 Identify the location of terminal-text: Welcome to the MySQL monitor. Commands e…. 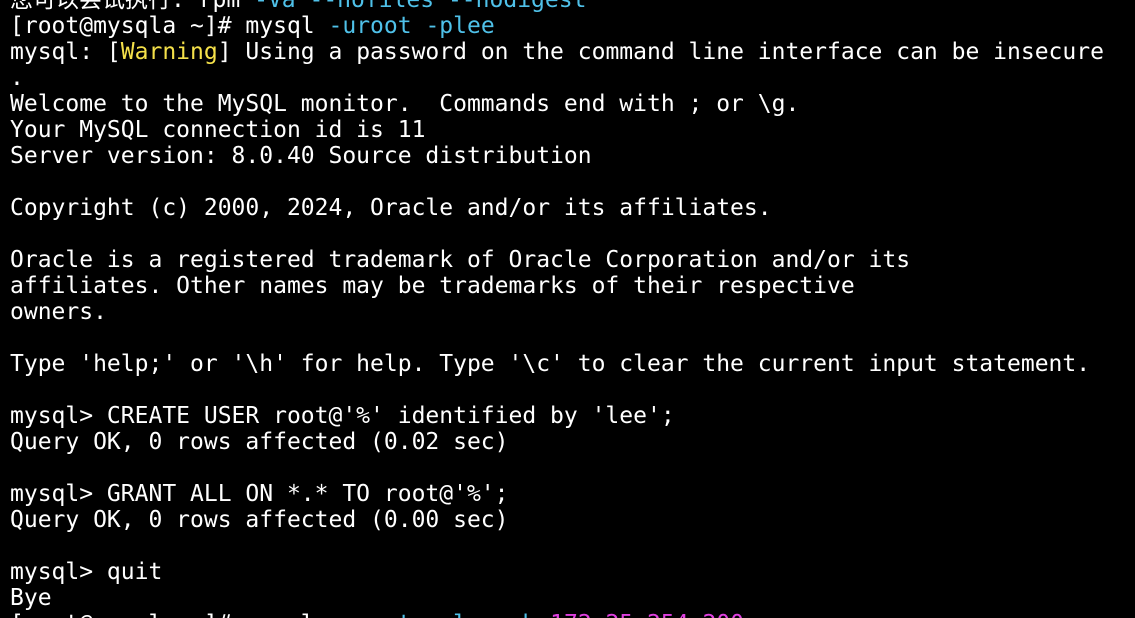
(405, 104).